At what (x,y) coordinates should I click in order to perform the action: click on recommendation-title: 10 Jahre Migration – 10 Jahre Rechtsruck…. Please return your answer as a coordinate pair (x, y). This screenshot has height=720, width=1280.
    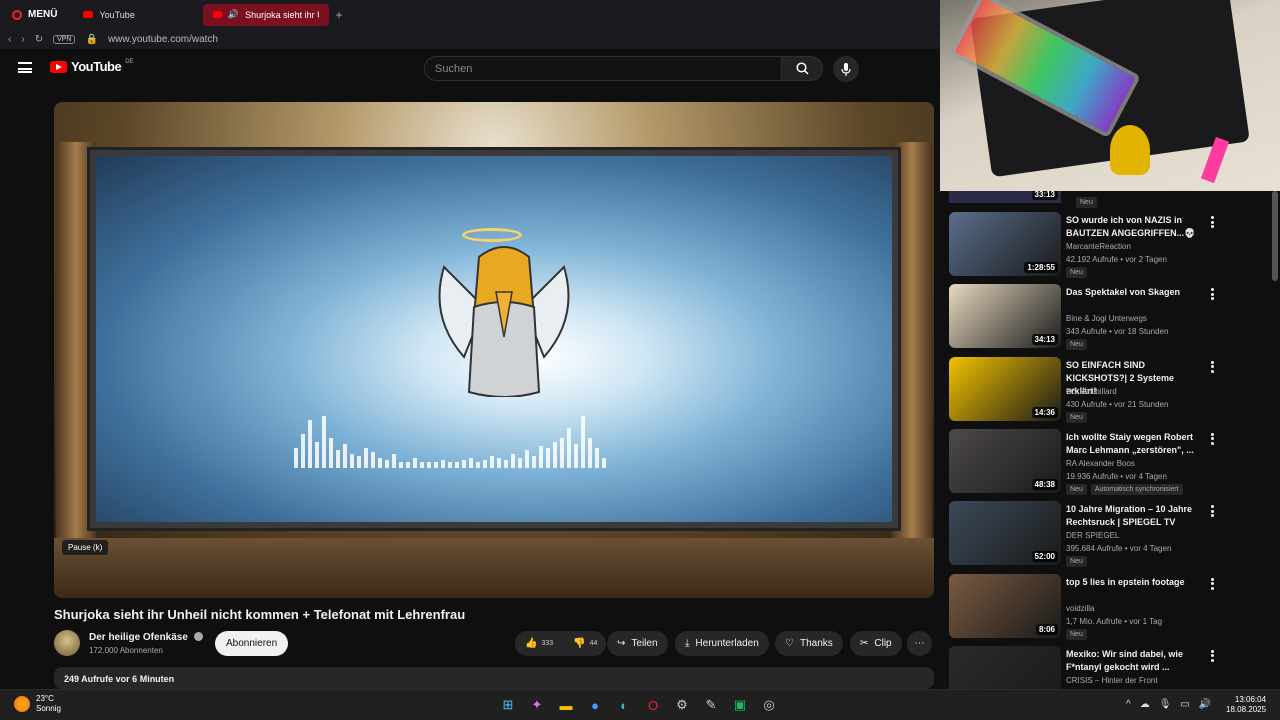
    Looking at the image, I should click on (1135, 516).